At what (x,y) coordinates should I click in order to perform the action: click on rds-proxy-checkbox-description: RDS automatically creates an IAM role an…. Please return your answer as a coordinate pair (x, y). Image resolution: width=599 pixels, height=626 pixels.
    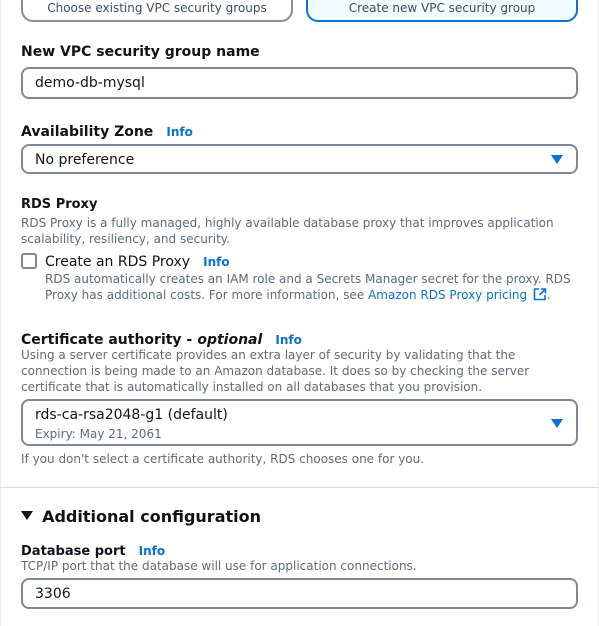
    Looking at the image, I should click on (313, 288).